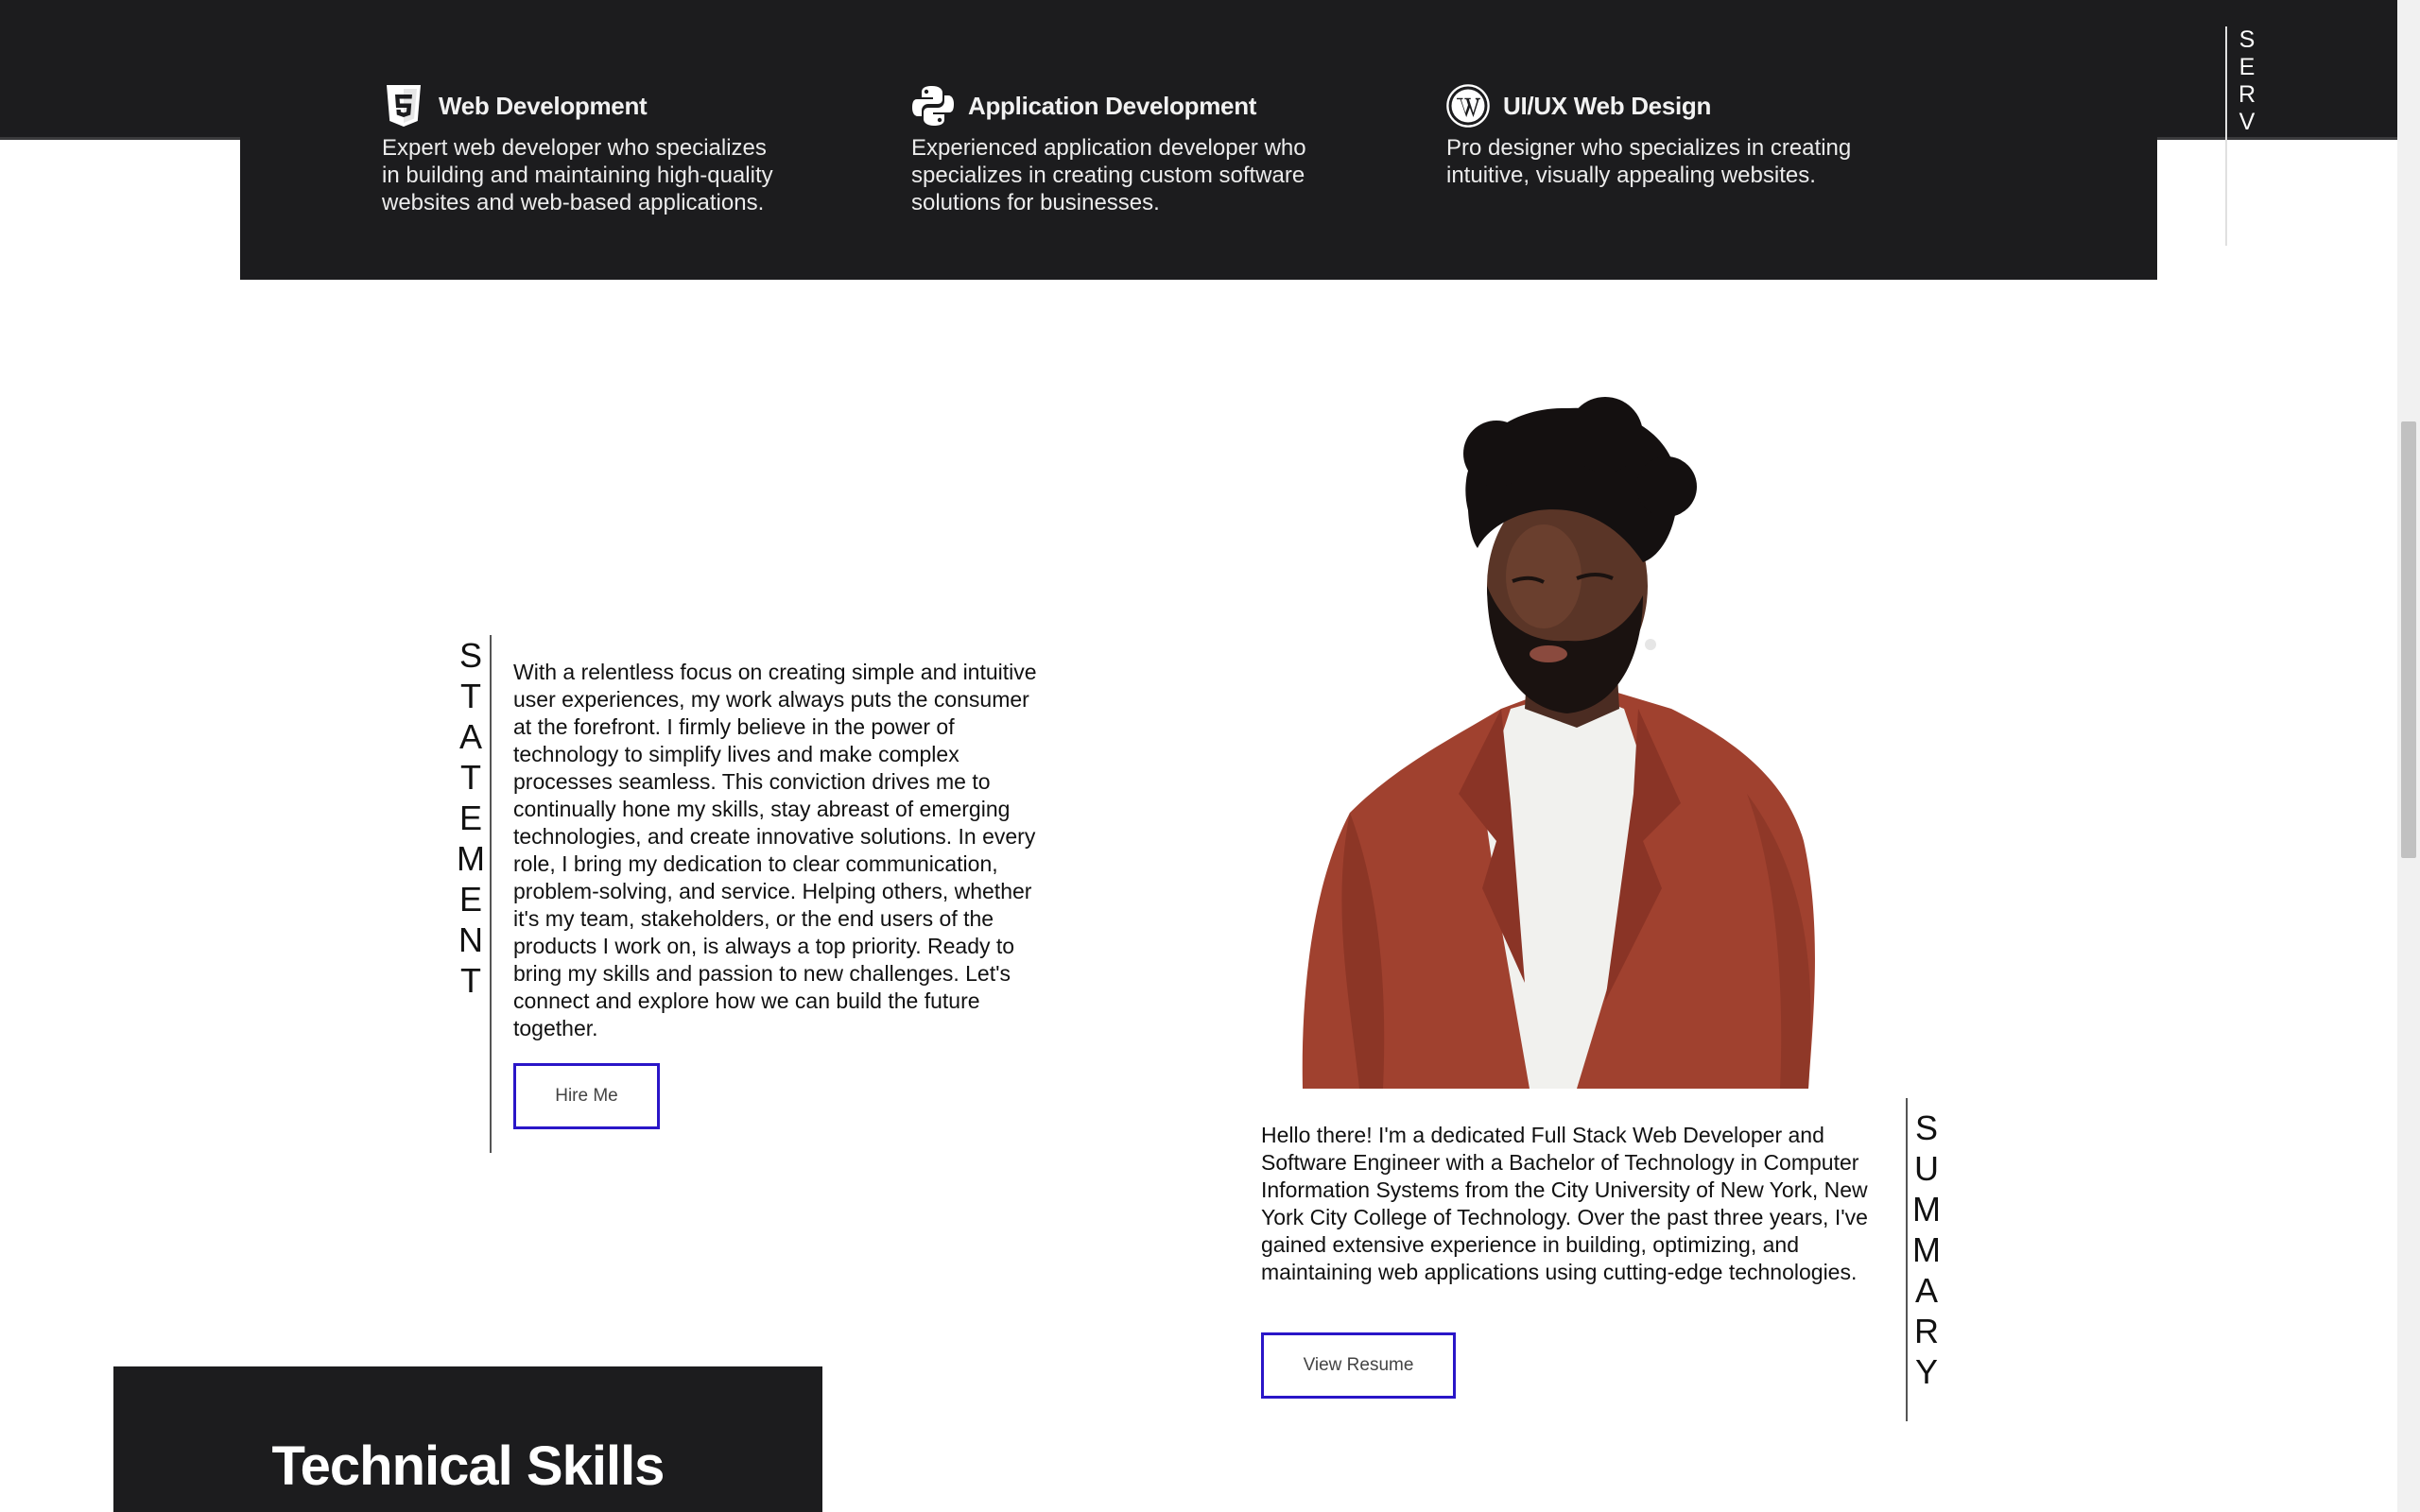  What do you see at coordinates (1112, 105) in the screenshot?
I see `service-title: Application Development` at bounding box center [1112, 105].